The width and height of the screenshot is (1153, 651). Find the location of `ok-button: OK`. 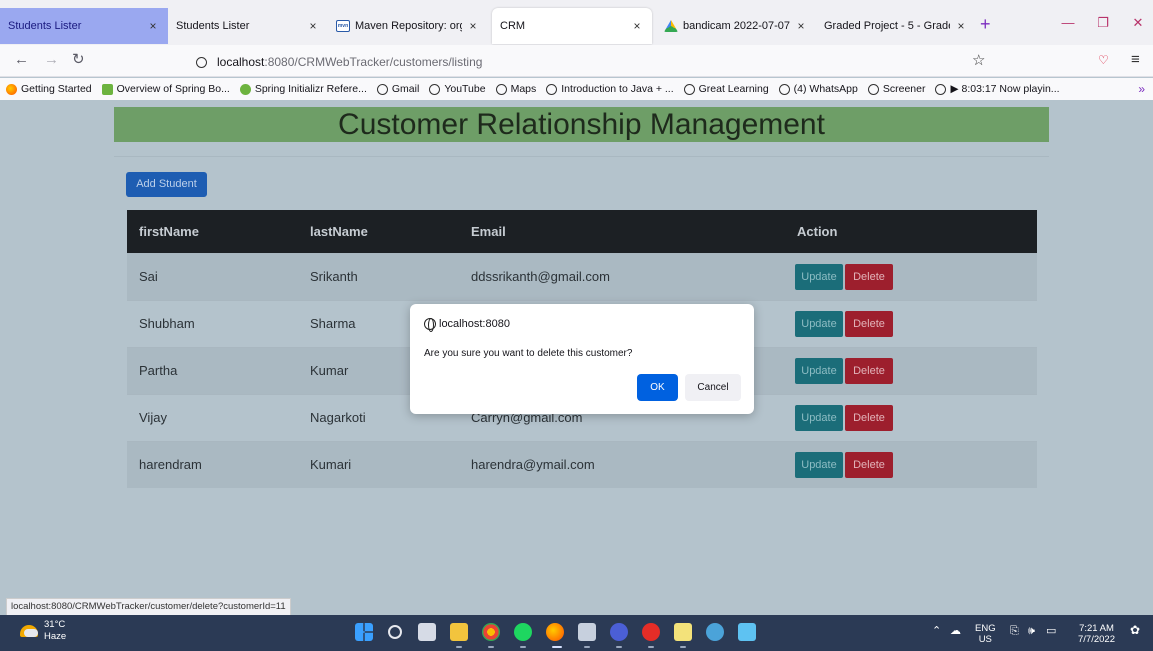

ok-button: OK is located at coordinates (657, 387).